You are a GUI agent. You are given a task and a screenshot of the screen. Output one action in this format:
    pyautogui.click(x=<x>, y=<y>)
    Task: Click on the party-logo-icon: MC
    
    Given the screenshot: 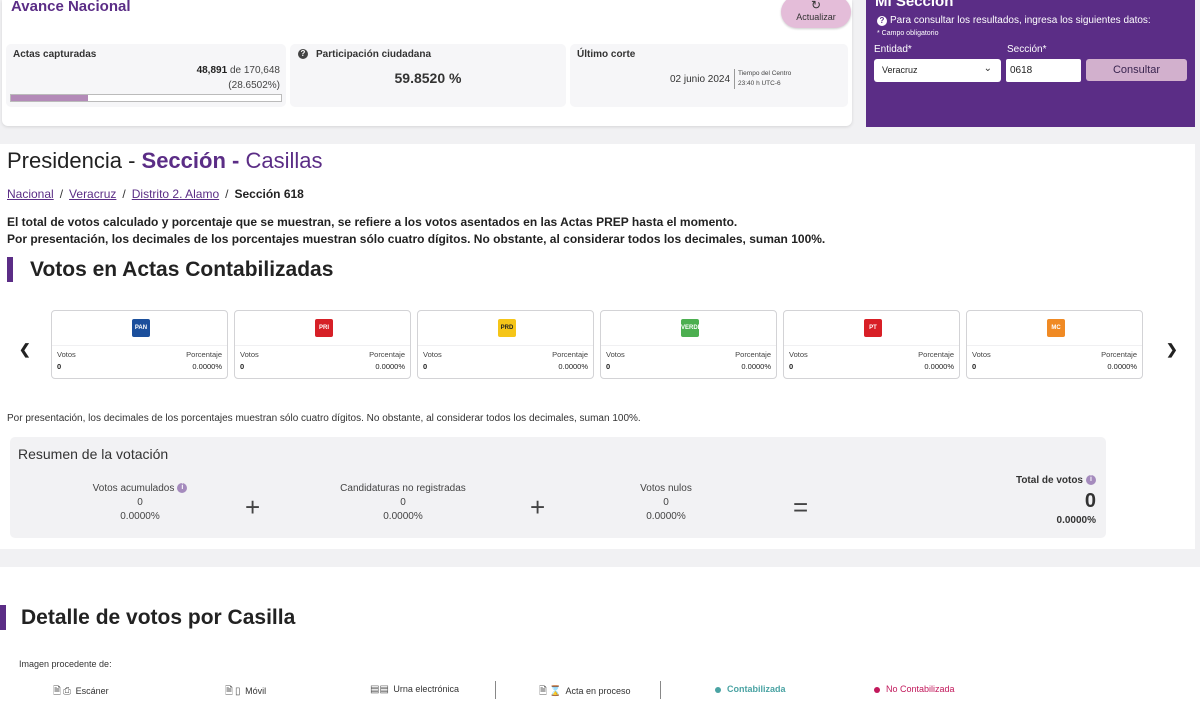 What is the action you would take?
    pyautogui.click(x=1056, y=328)
    